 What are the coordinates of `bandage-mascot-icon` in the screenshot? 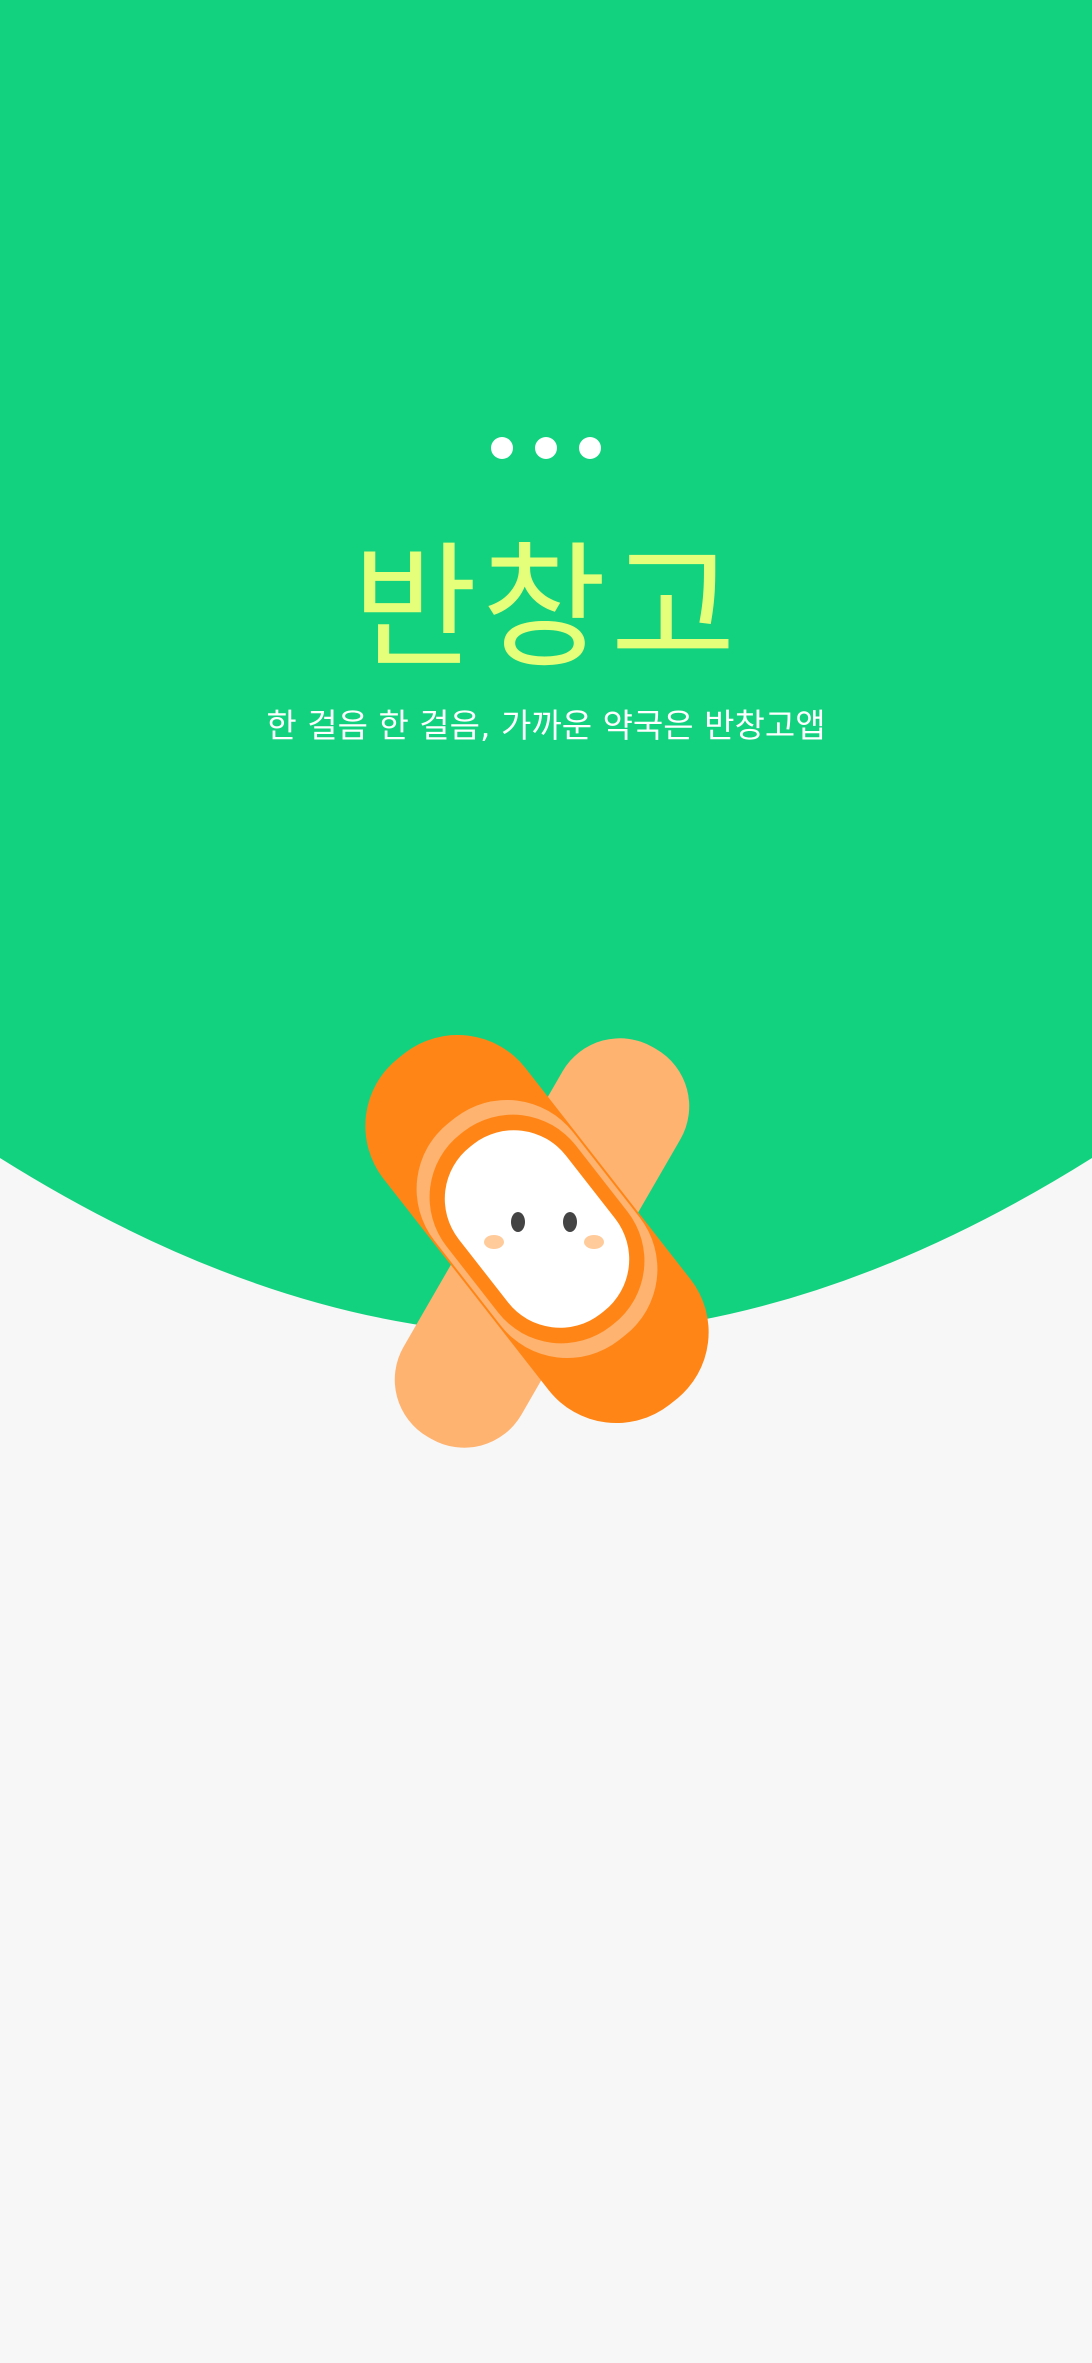 It's located at (537, 1241).